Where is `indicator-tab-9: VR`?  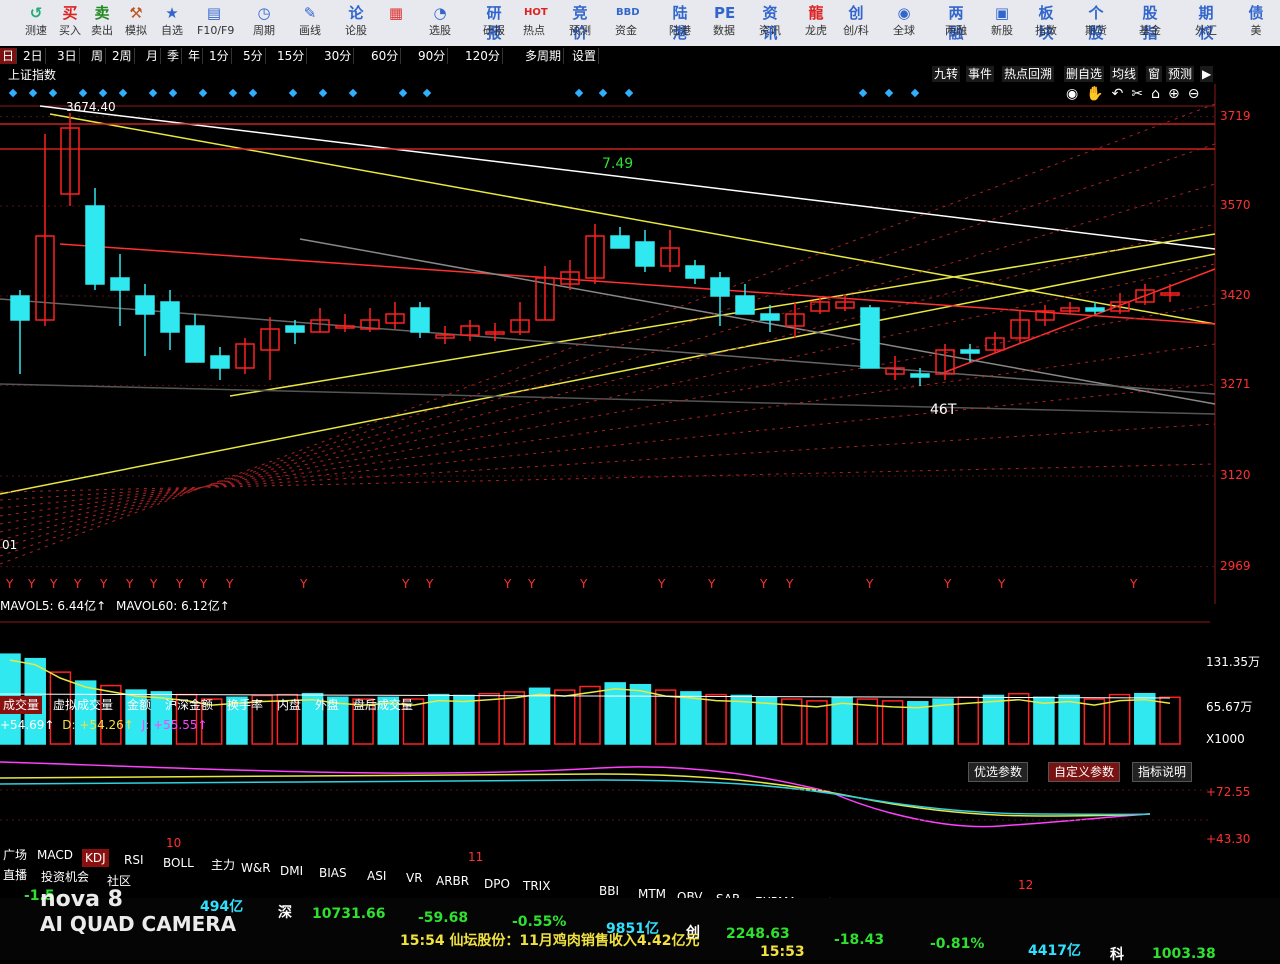
indicator-tab-9: VR is located at coordinates (414, 878).